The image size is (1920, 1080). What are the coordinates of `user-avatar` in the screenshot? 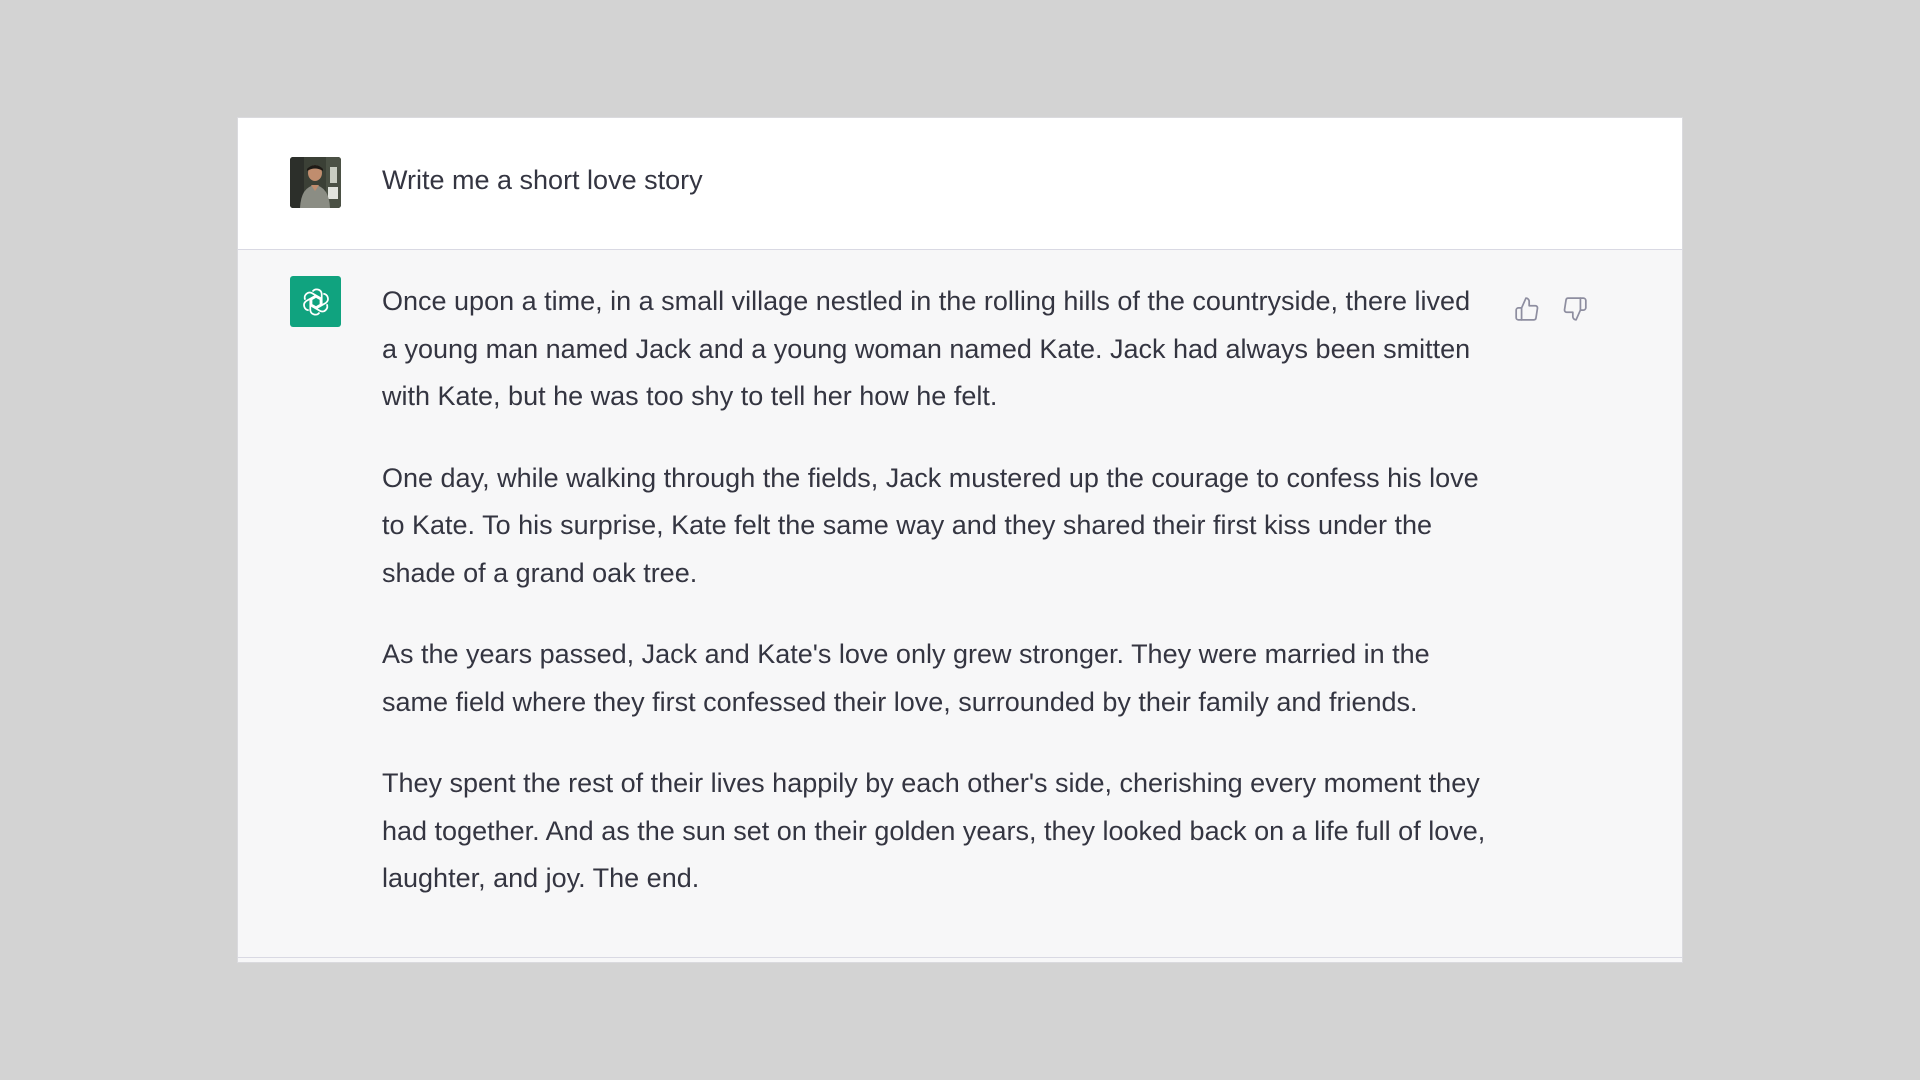 It's located at (315, 182).